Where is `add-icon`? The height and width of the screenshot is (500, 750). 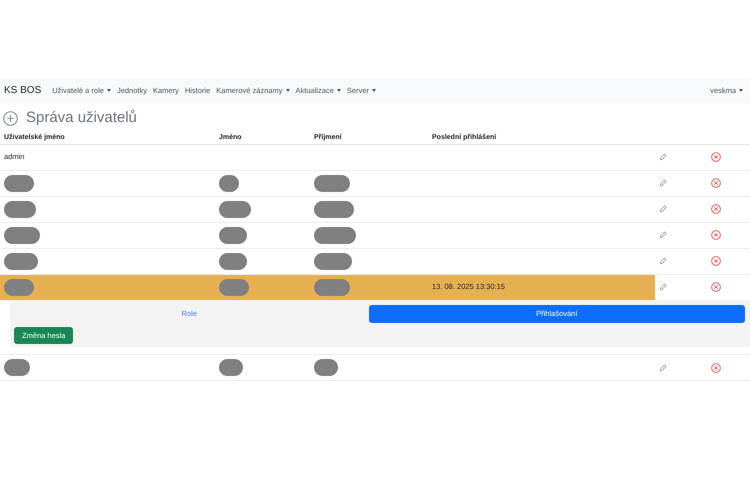
add-icon is located at coordinates (10, 118).